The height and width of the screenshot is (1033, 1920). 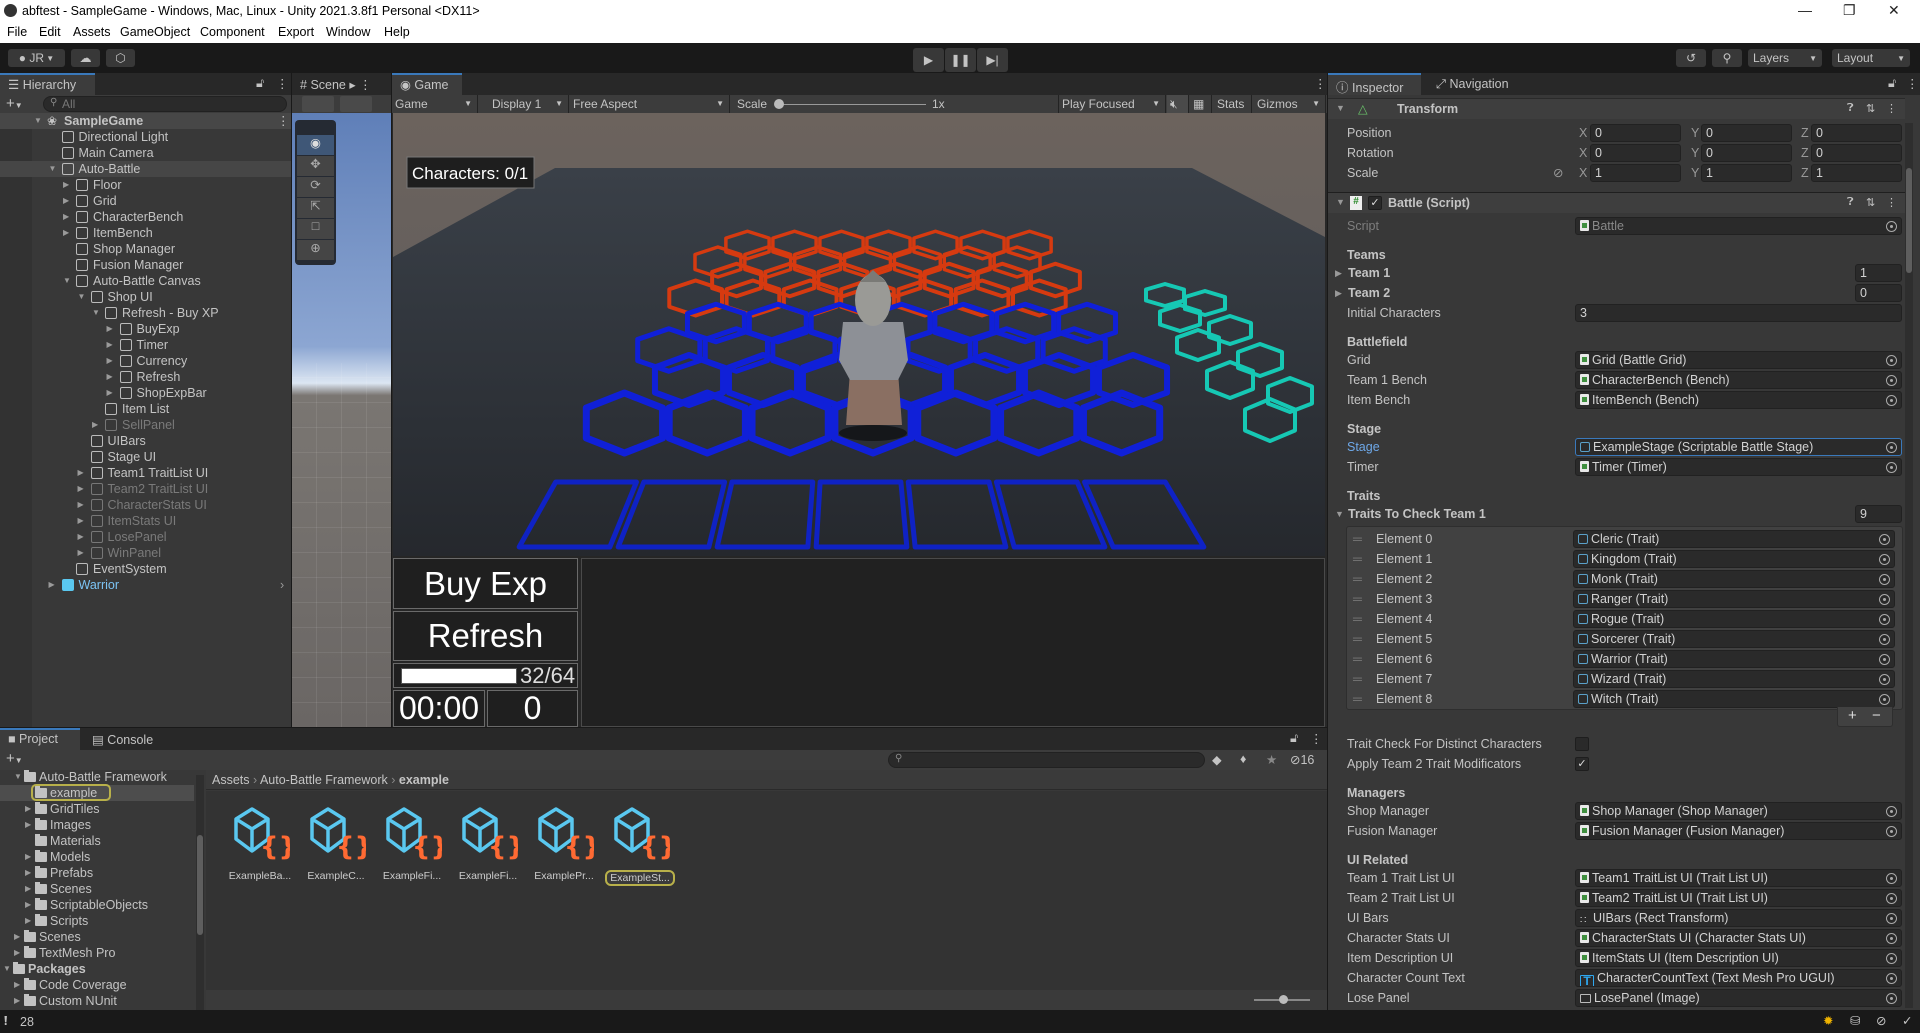 I want to click on project-folder-item: example, so click(x=97, y=792).